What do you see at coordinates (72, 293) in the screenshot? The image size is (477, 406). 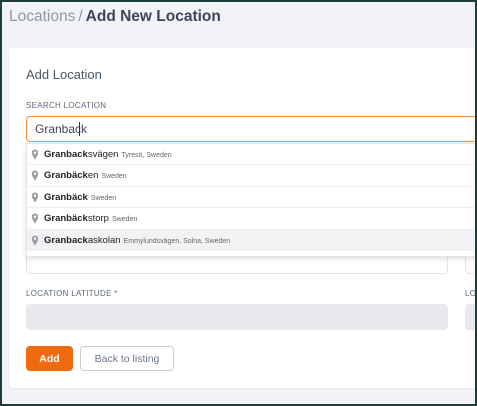 I see `latitude-label: LOCATION LATITUDE *` at bounding box center [72, 293].